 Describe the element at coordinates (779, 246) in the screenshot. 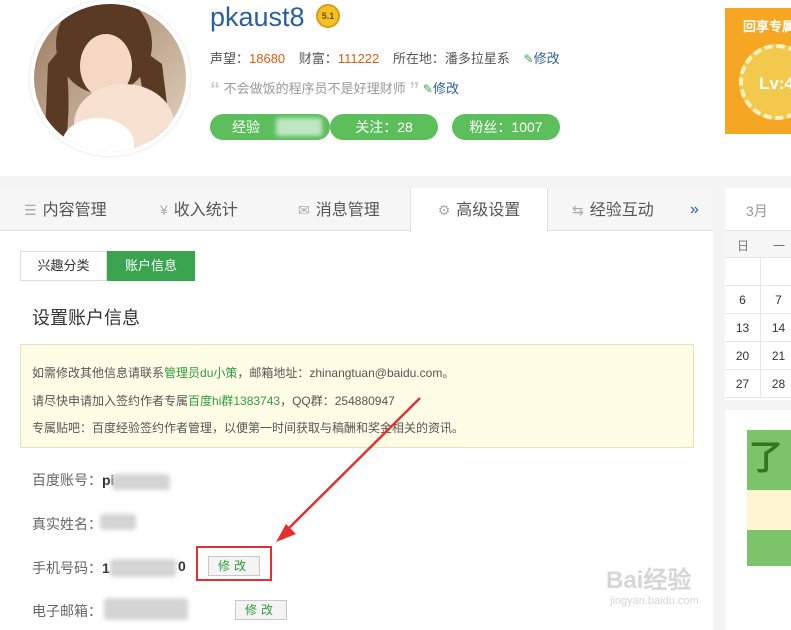

I see `weekday-mon: 一` at that location.